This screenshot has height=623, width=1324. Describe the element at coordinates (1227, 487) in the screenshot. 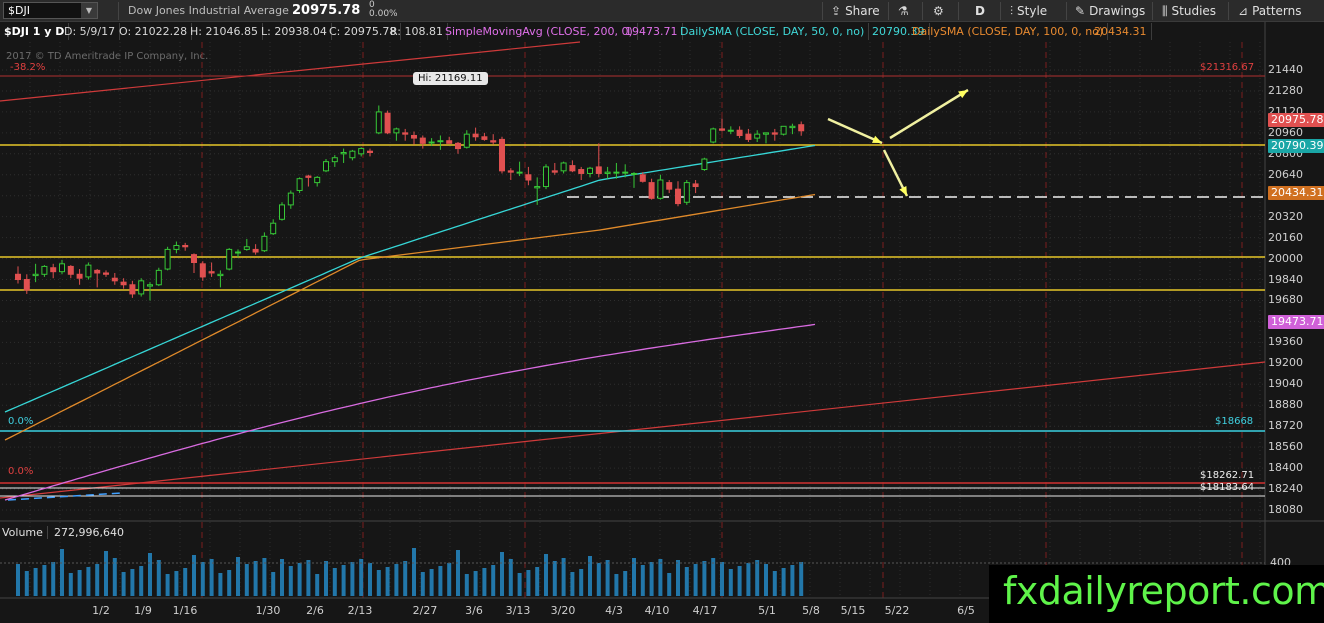

I see `price-level-low2: $18183.64` at that location.